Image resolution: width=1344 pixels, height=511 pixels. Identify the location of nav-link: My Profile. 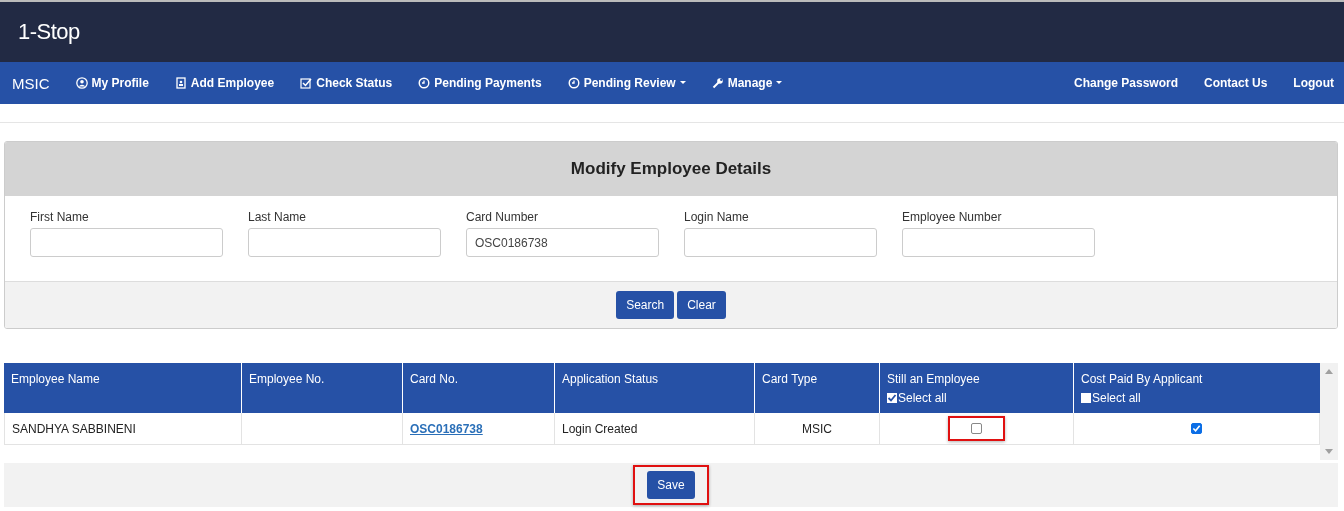
(112, 83).